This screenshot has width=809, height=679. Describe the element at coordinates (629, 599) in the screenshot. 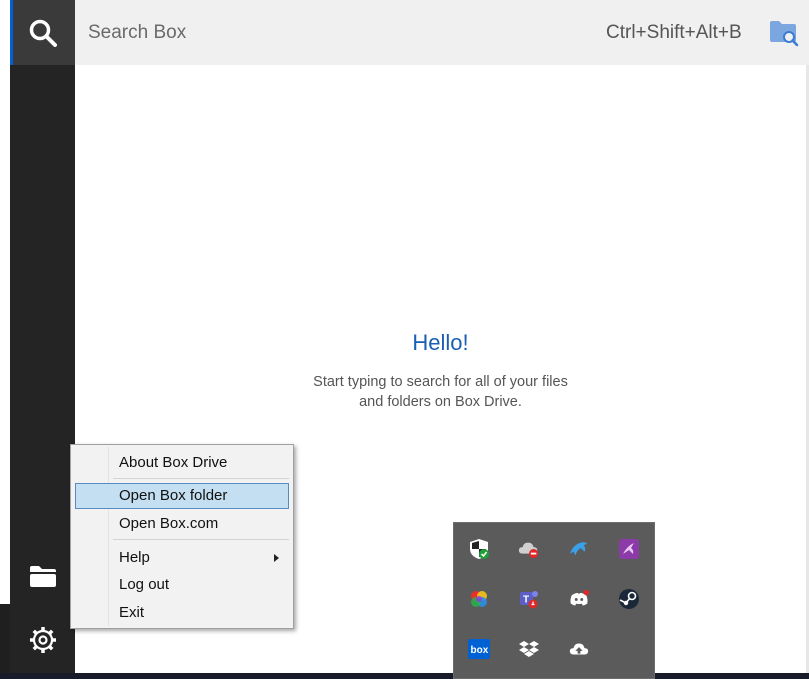

I see `steam-icon` at that location.